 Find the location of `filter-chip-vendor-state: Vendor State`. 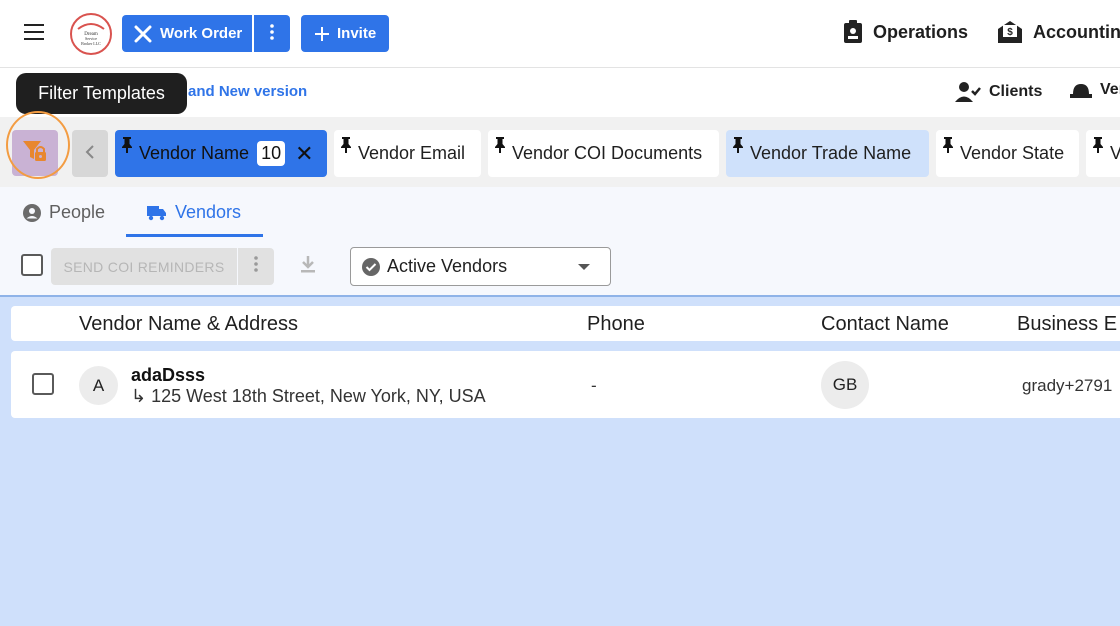

filter-chip-vendor-state: Vendor State is located at coordinates (1007, 153).